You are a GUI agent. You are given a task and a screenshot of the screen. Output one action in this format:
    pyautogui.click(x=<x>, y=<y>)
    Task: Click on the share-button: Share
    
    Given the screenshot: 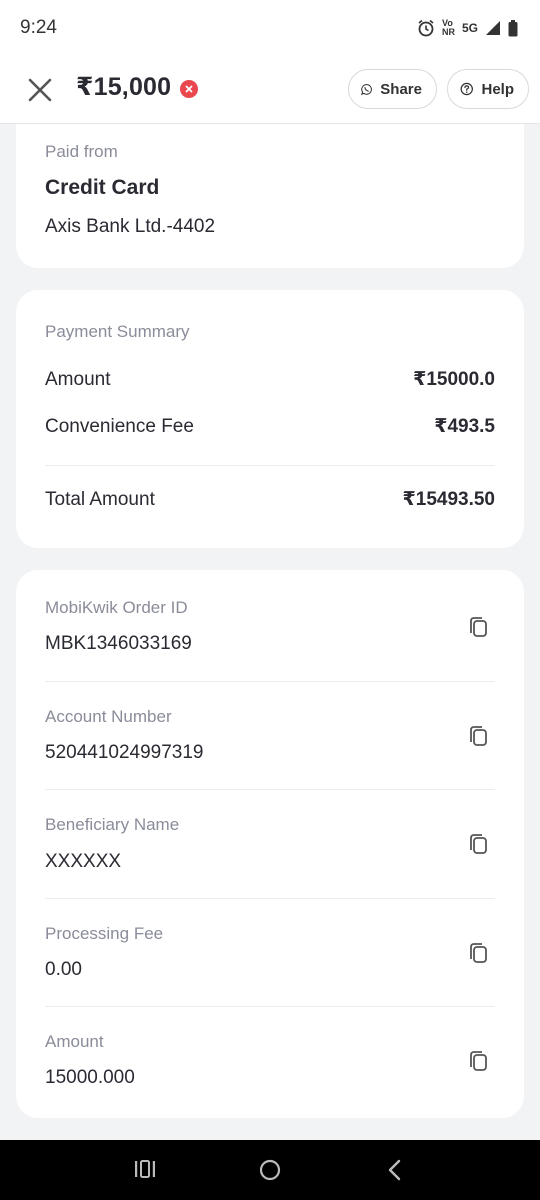 What is the action you would take?
    pyautogui.click(x=392, y=89)
    